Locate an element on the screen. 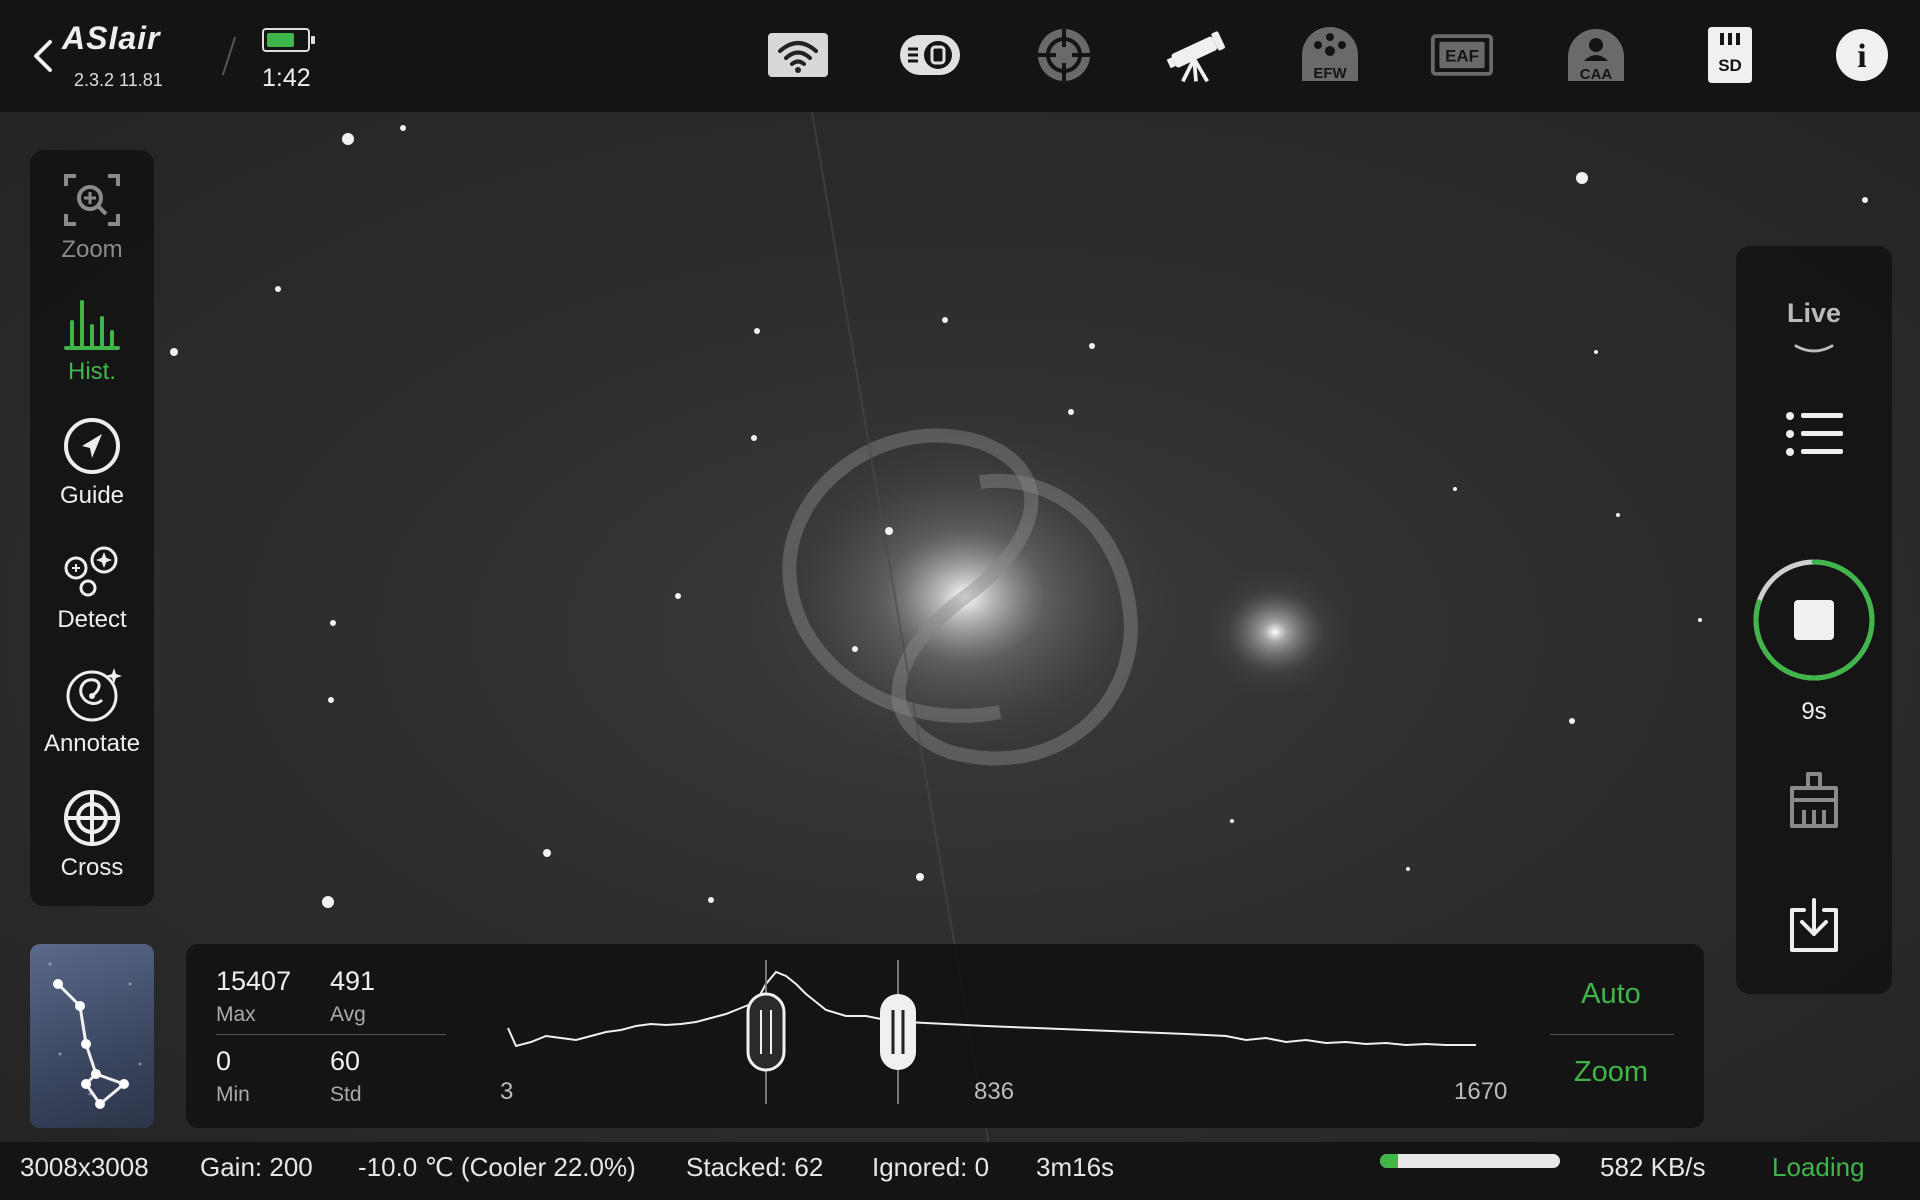 The width and height of the screenshot is (1920, 1200). download-icon is located at coordinates (1814, 925).